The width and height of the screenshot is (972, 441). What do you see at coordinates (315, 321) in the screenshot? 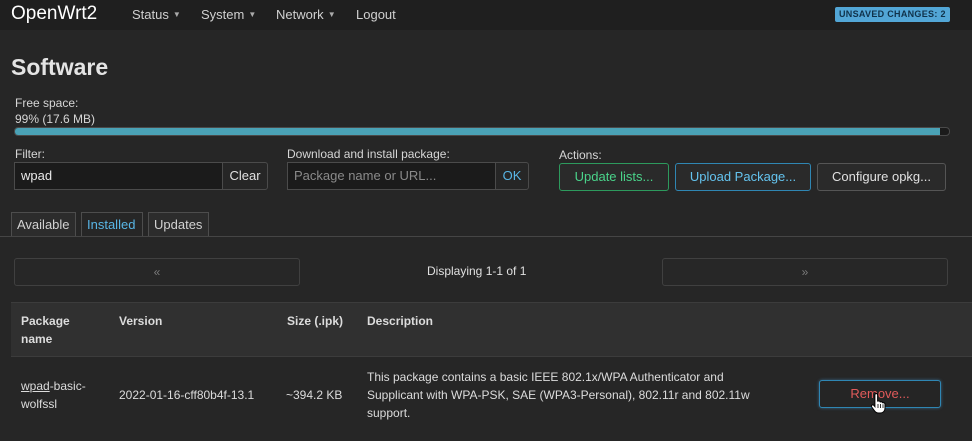
I see `col-header-size: Size (.ipk)` at bounding box center [315, 321].